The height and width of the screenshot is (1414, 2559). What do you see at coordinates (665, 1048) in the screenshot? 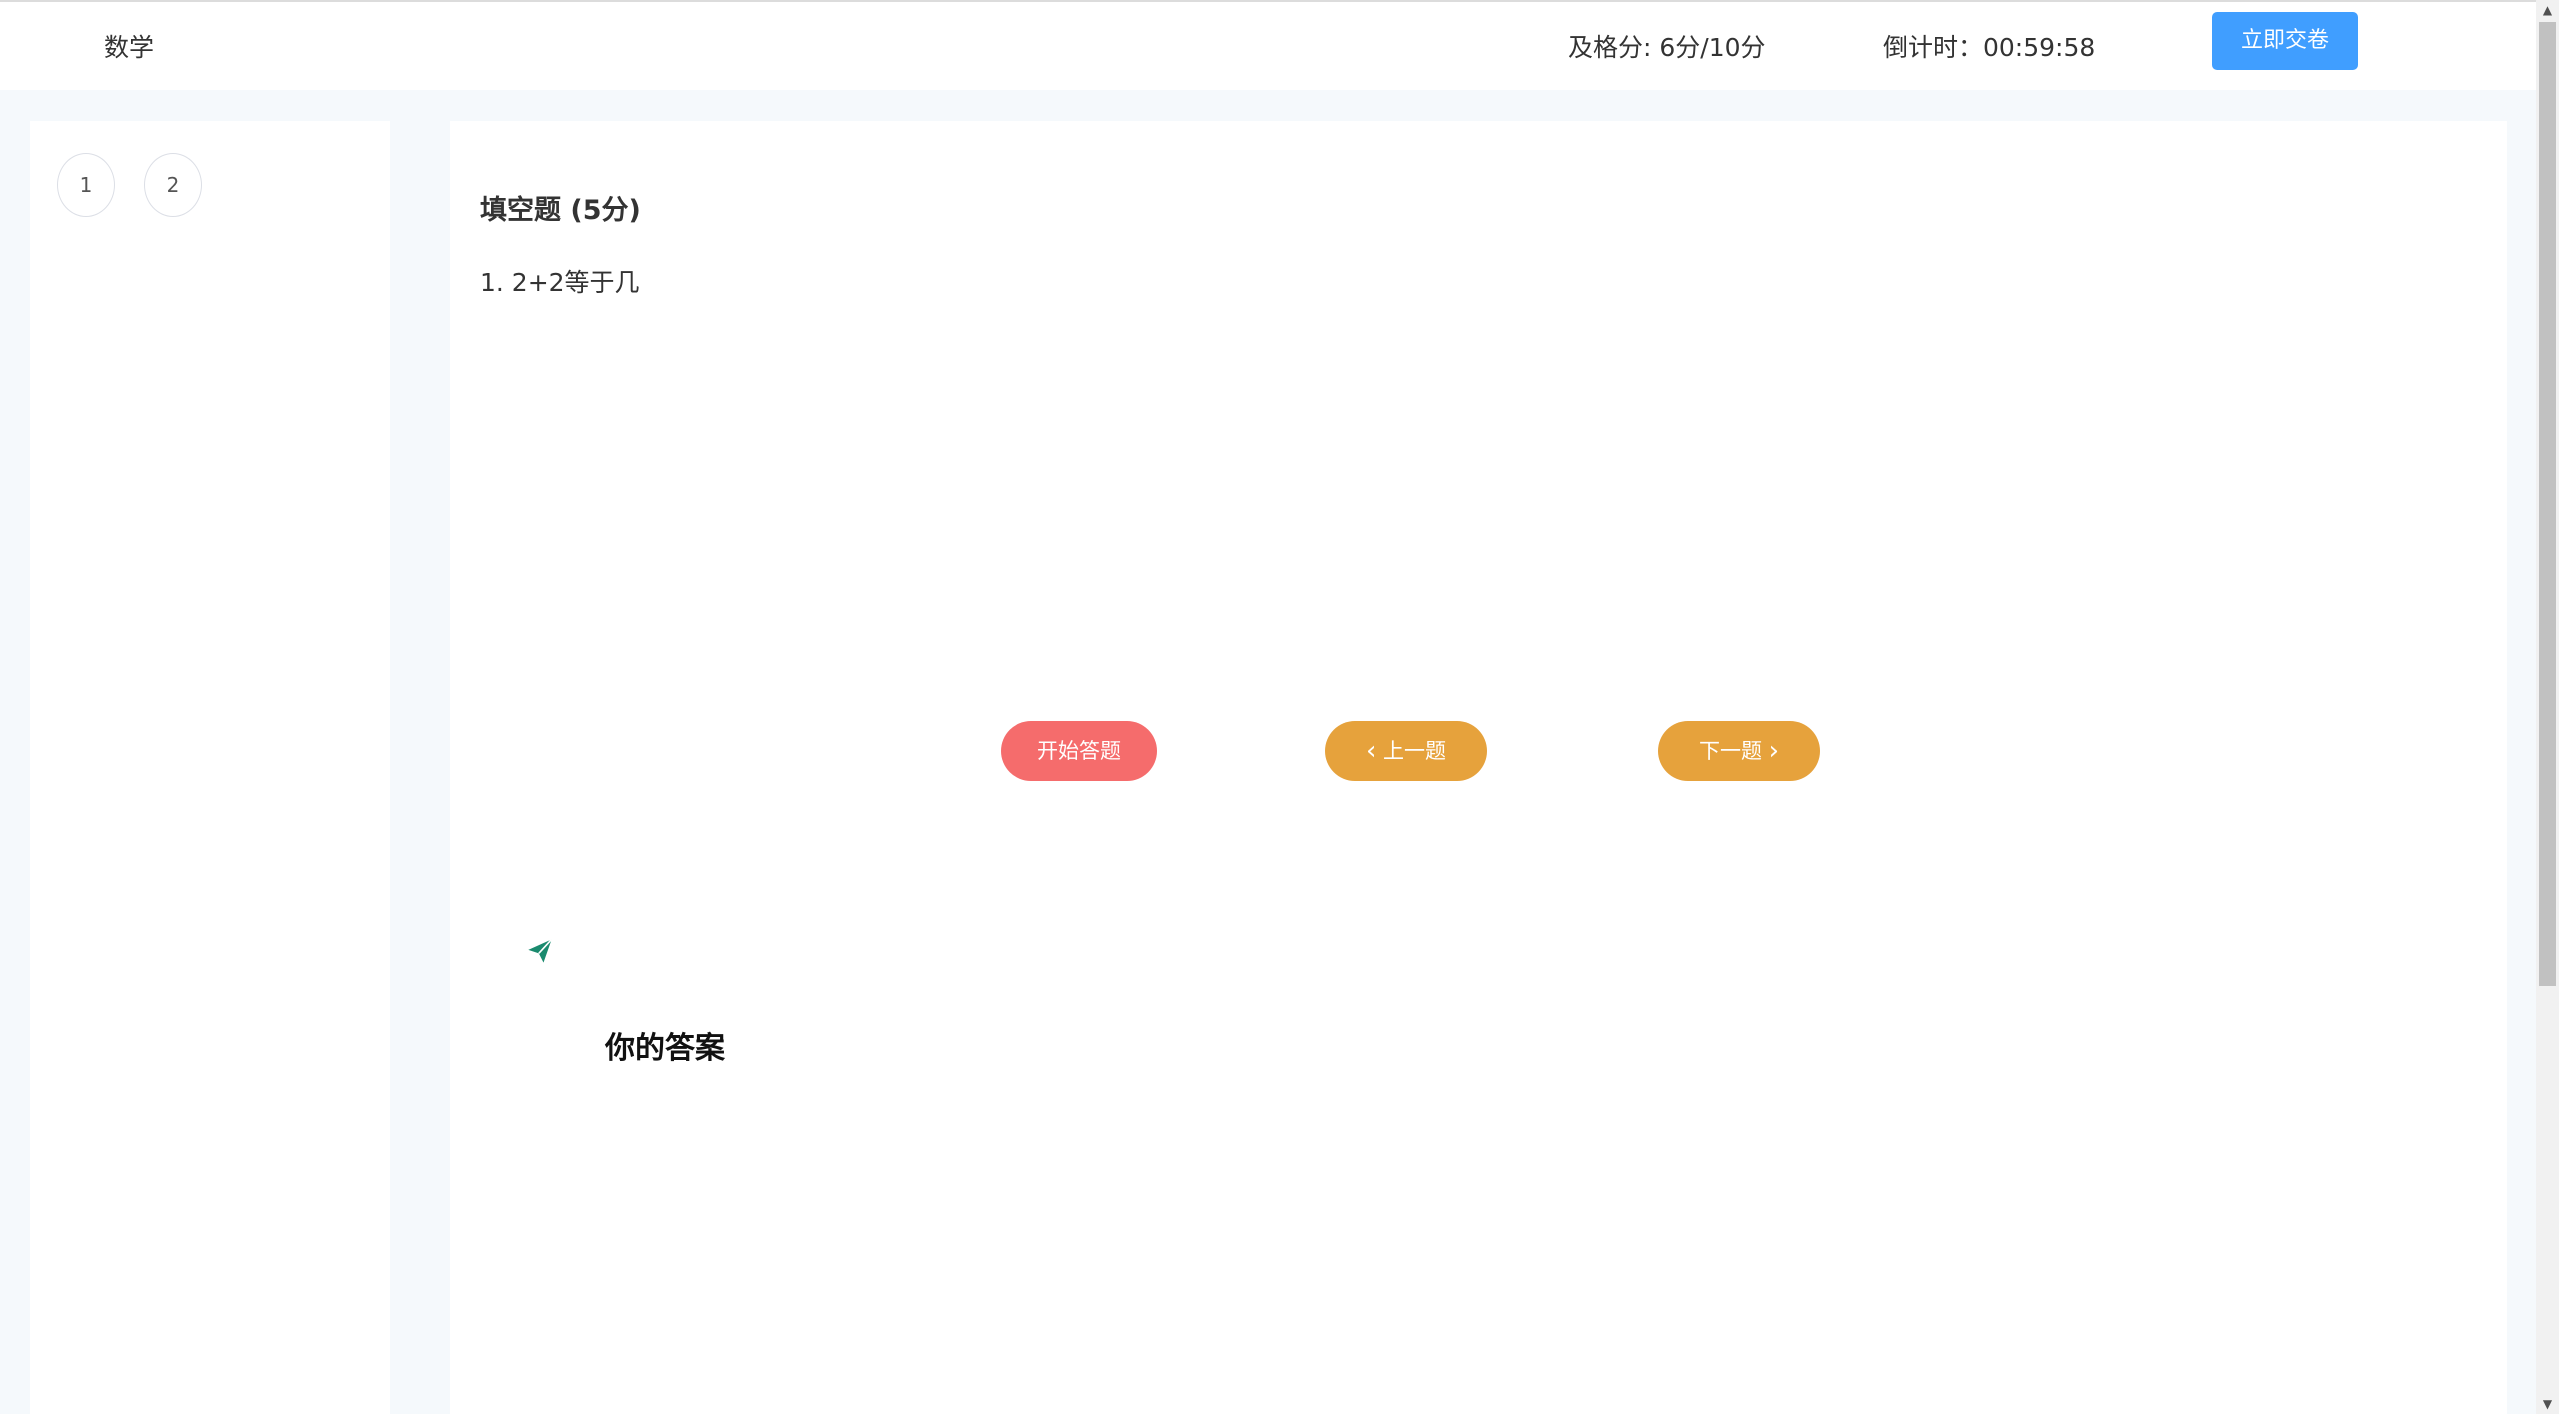
I see `answer-section-title: 你的答案` at bounding box center [665, 1048].